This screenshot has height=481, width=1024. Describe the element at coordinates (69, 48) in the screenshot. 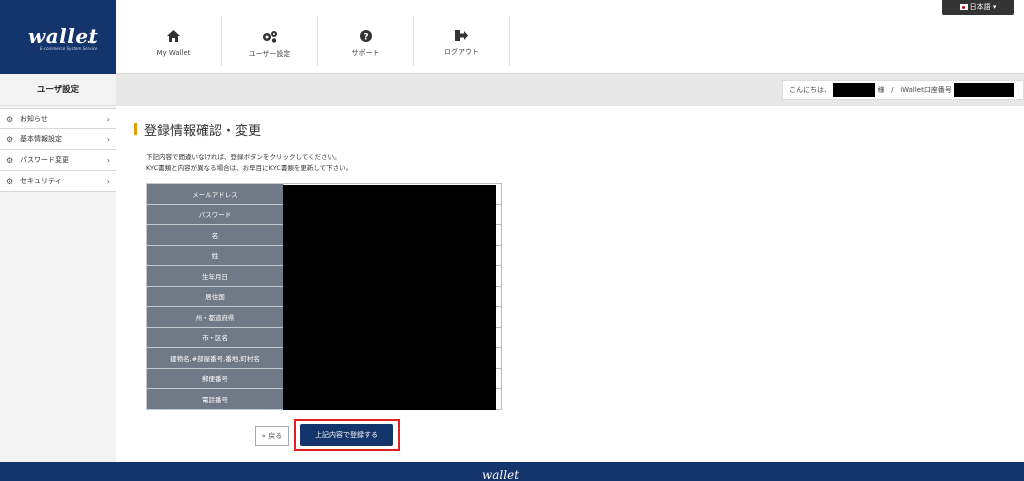

I see `logo-tagline: E-commerce System Service` at that location.